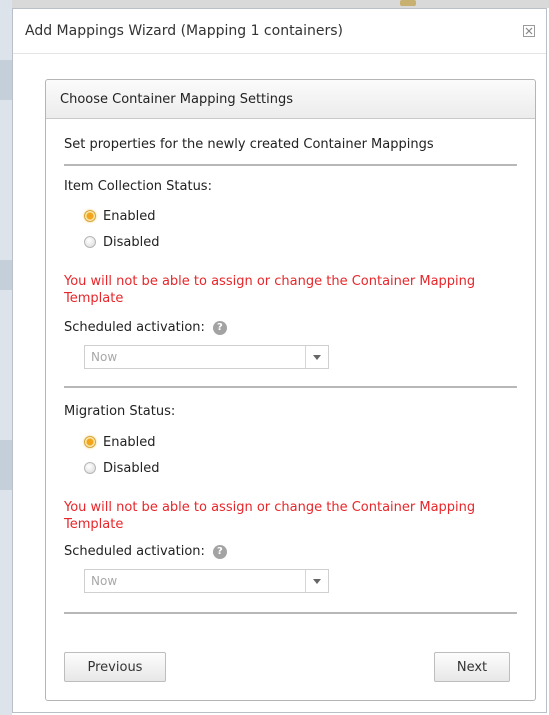 The height and width of the screenshot is (715, 549). I want to click on migration-scheduled-row: Scheduled activation: ?, so click(290, 551).